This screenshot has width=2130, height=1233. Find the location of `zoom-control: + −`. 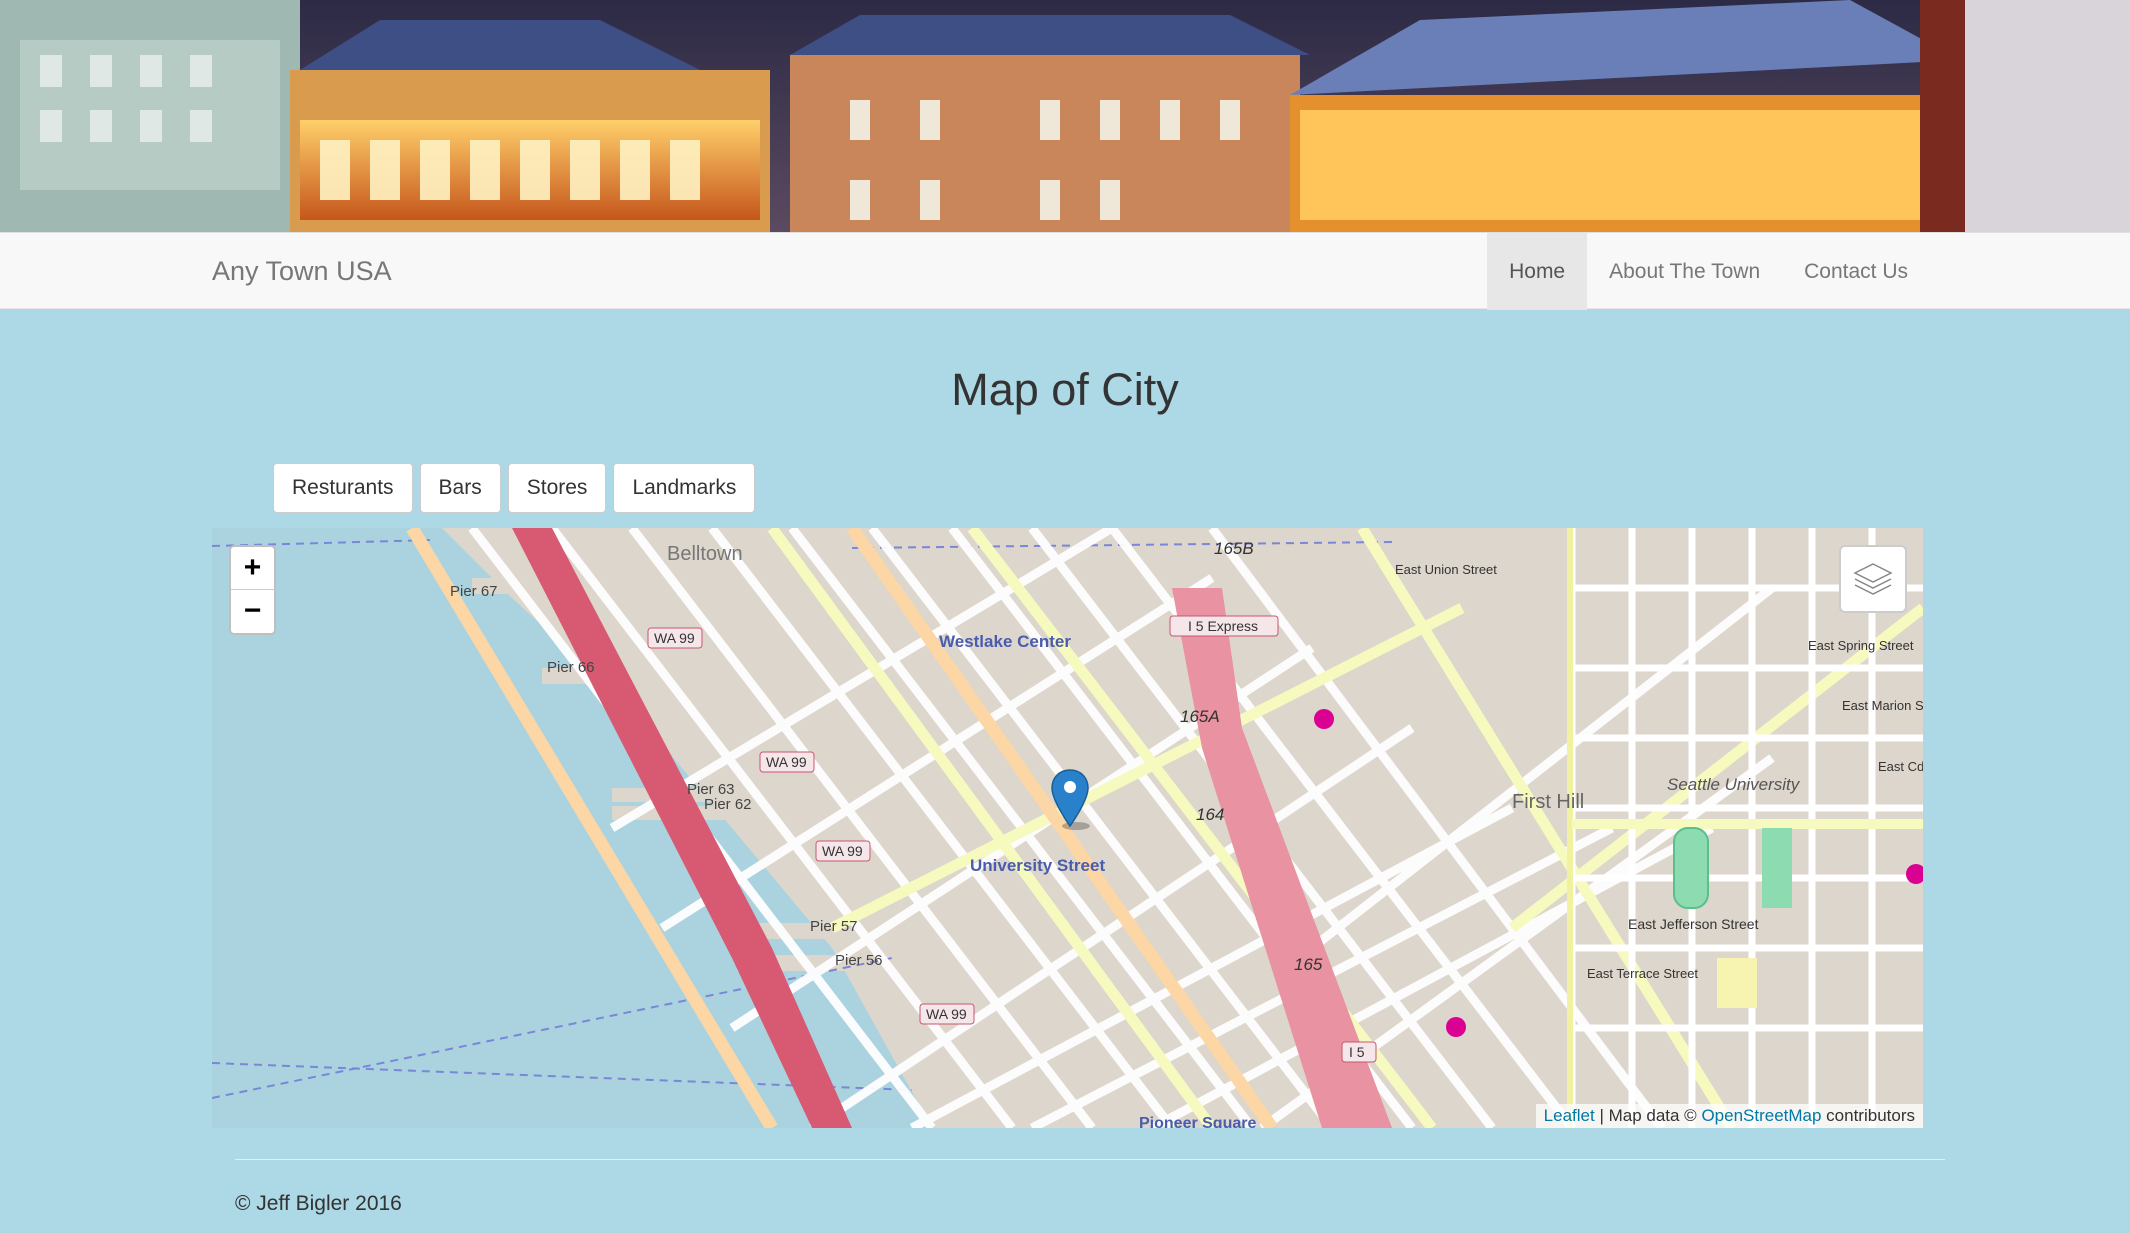

zoom-control: + − is located at coordinates (252, 590).